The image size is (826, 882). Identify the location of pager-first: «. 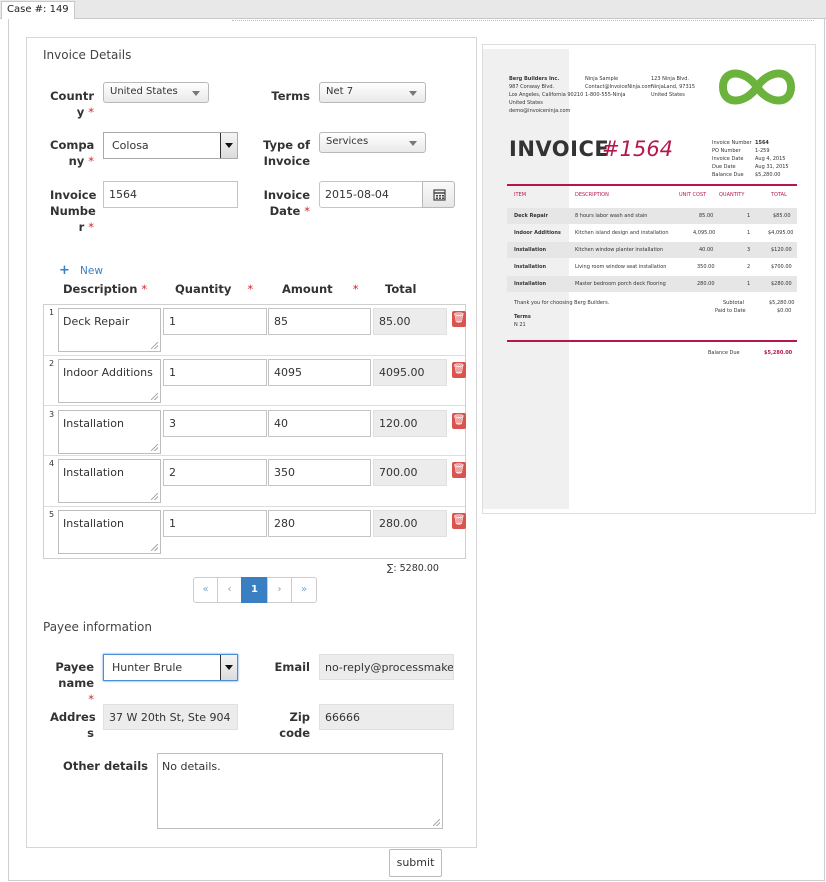
(205, 590).